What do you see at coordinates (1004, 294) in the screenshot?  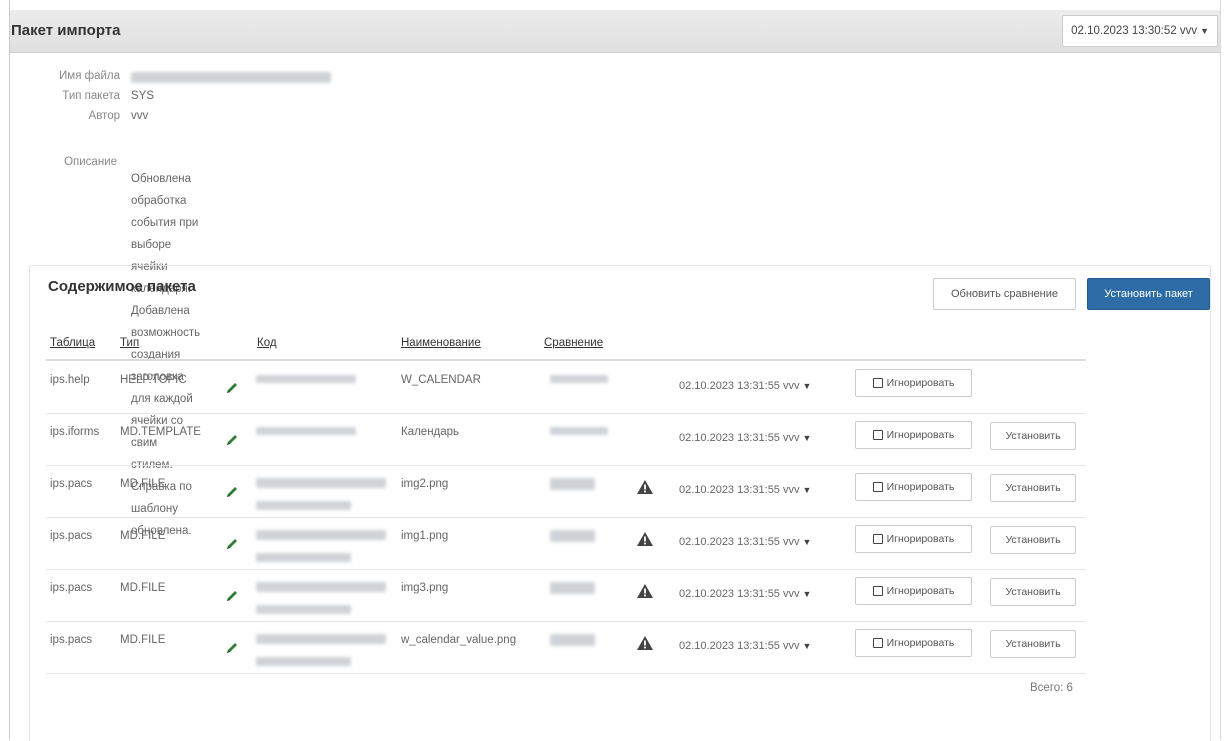 I see `update-comparison-button: Обновить сравнение` at bounding box center [1004, 294].